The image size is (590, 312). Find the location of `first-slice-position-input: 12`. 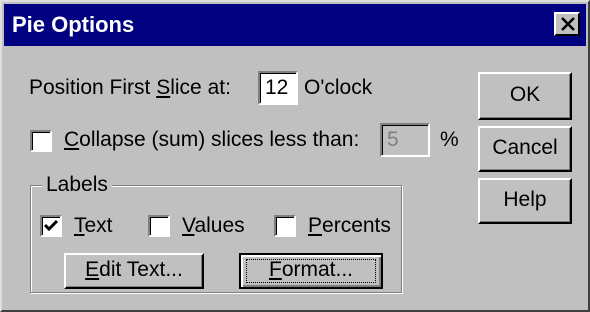

first-slice-position-input: 12 is located at coordinates (278, 88).